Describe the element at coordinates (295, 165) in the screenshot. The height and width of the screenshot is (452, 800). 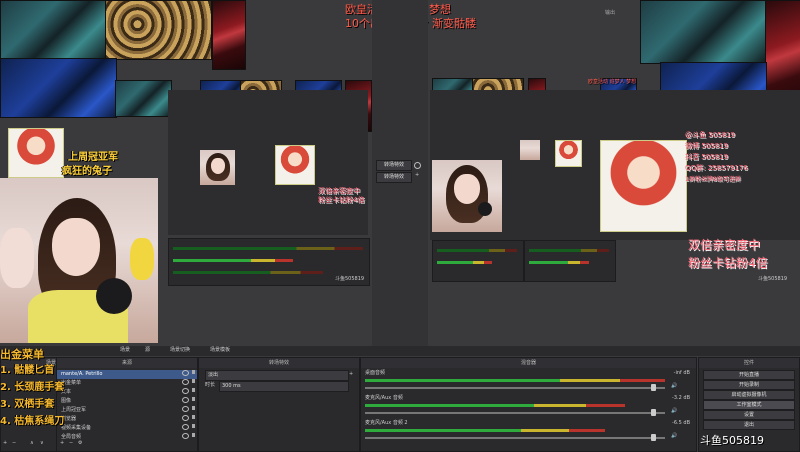
I see `preview-anime` at that location.